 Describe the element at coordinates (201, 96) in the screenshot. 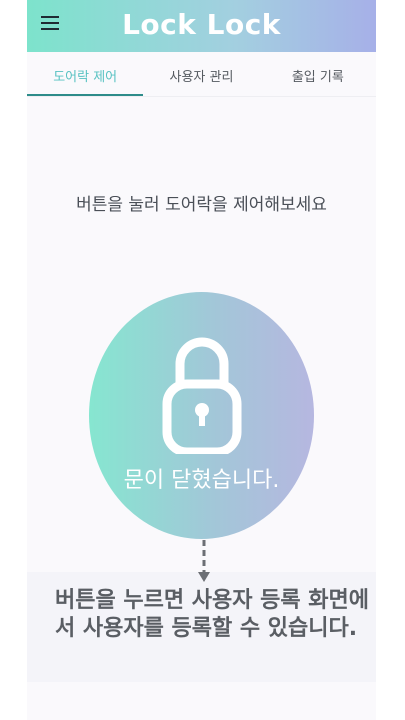

I see `tab-divider` at that location.